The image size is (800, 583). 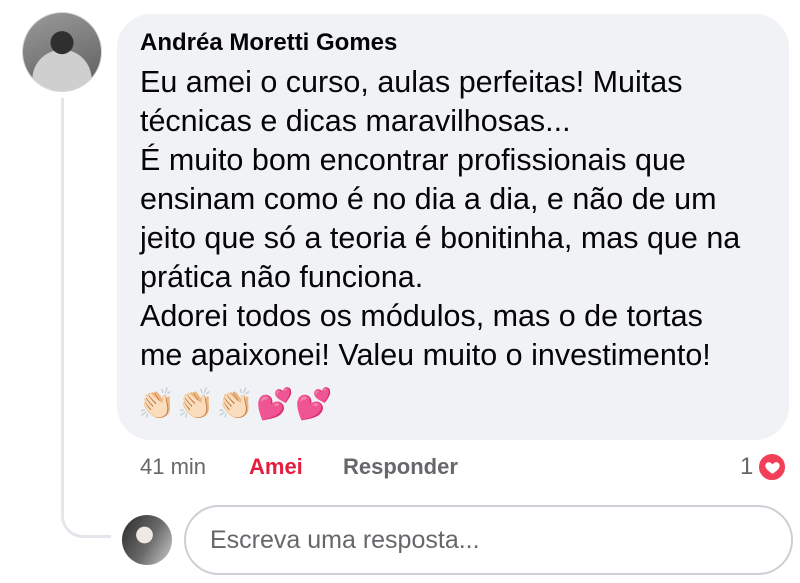 I want to click on heart-icon, so click(x=772, y=467).